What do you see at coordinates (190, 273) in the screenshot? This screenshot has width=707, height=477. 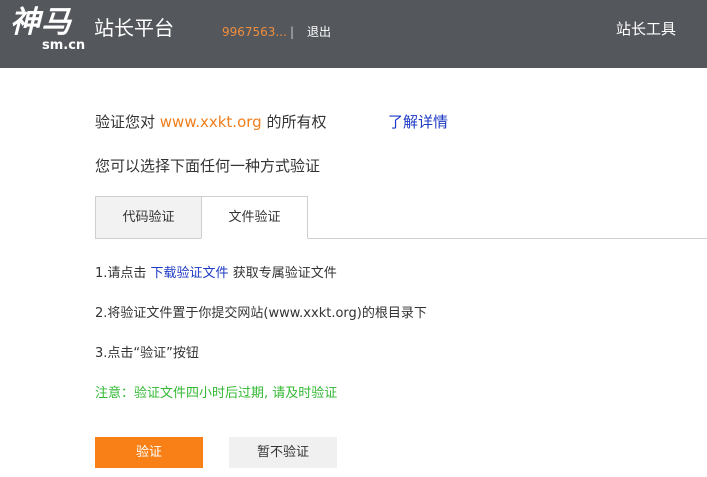 I see `download-verification-file-link: 下载验证文件` at bounding box center [190, 273].